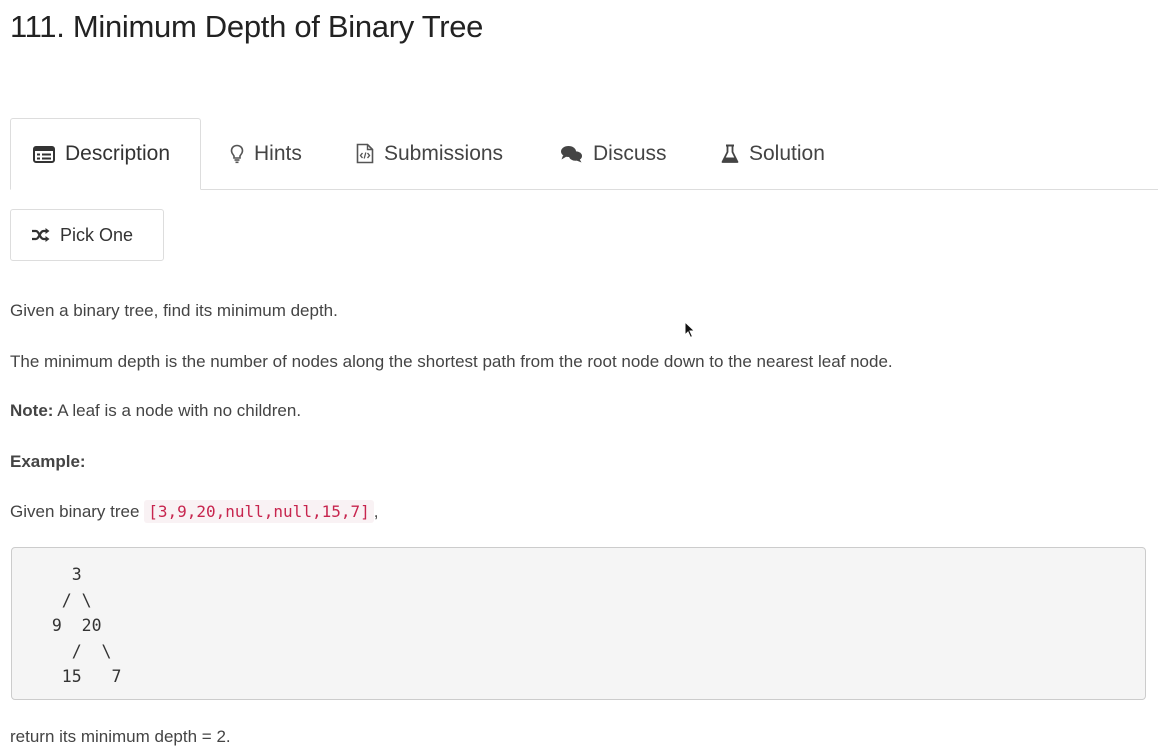  What do you see at coordinates (177, 410) in the screenshot?
I see `note-text: A leaf is a node with no children.` at bounding box center [177, 410].